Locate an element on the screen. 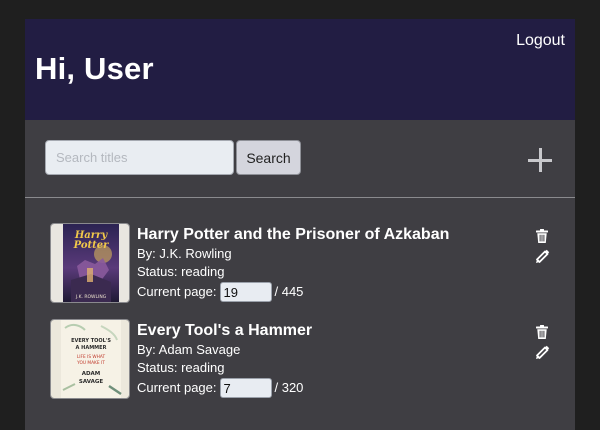 This screenshot has width=600, height=430. cover-line5: ADAM is located at coordinates (91, 374).